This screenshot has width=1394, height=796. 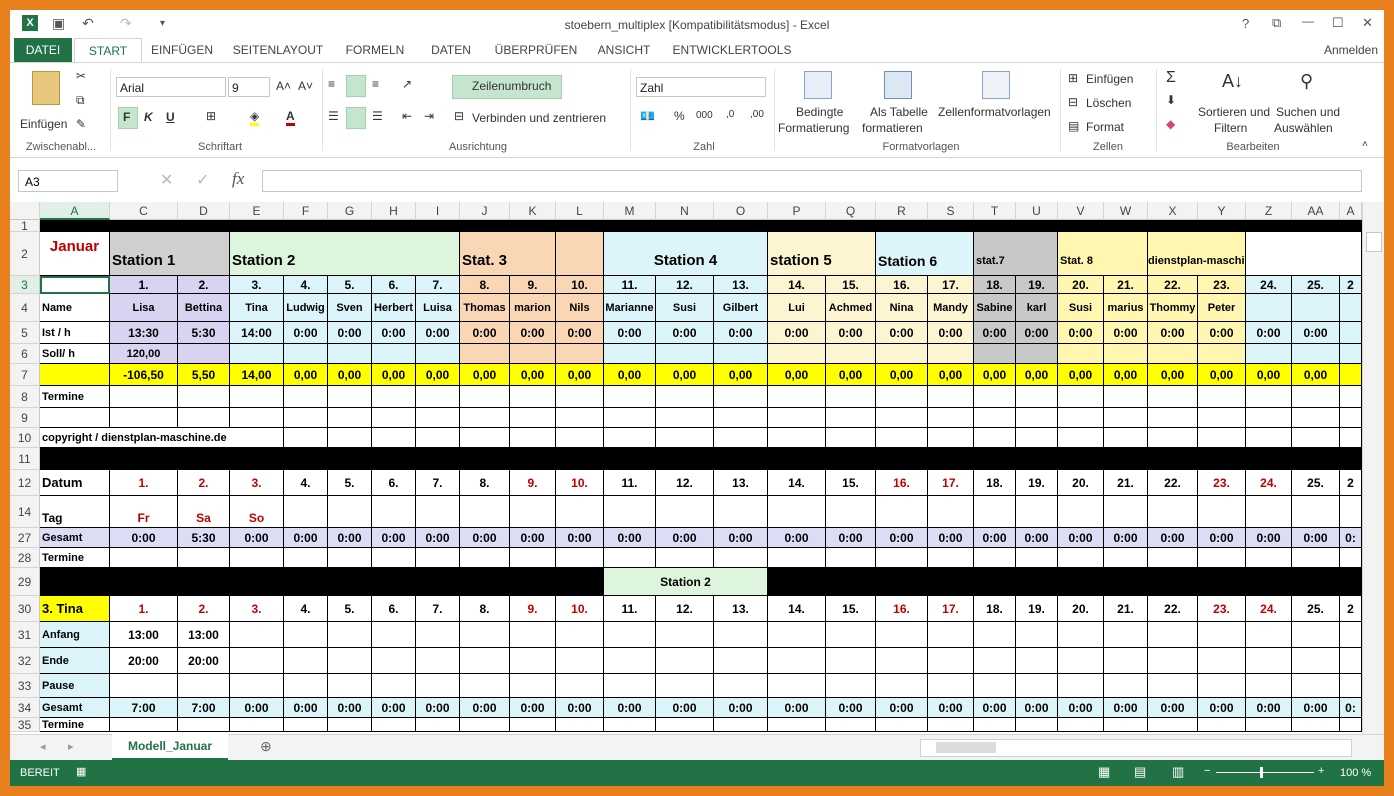 I want to click on scrollbar-thumb, so click(x=966, y=747).